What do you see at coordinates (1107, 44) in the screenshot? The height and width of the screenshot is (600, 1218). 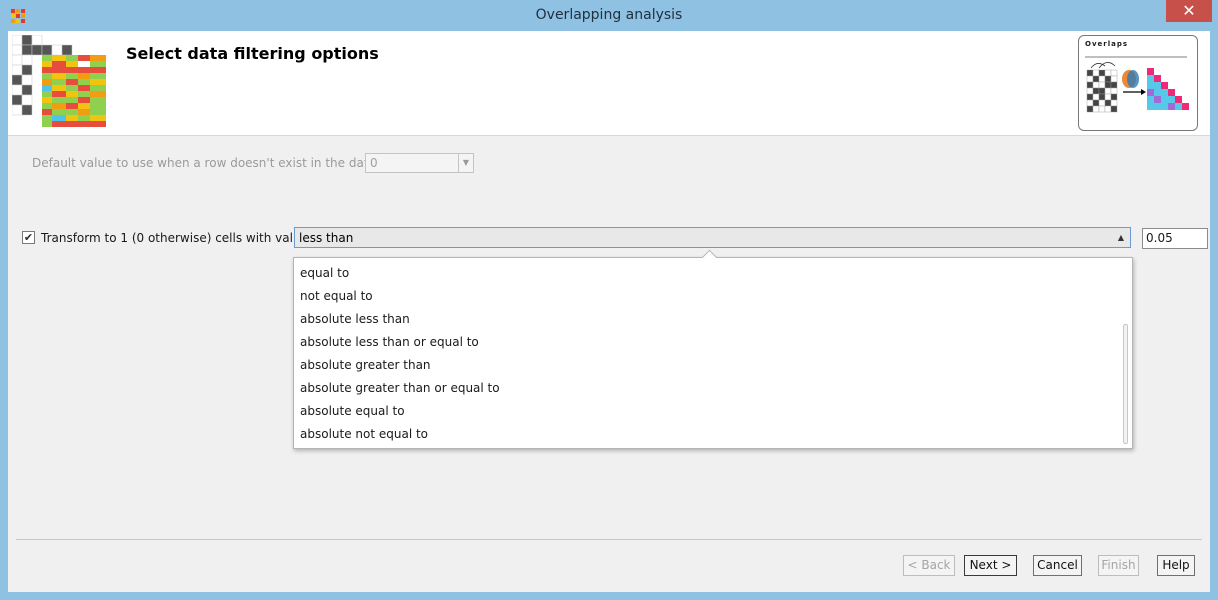 I see `overlaps-logo-label: Overlaps` at bounding box center [1107, 44].